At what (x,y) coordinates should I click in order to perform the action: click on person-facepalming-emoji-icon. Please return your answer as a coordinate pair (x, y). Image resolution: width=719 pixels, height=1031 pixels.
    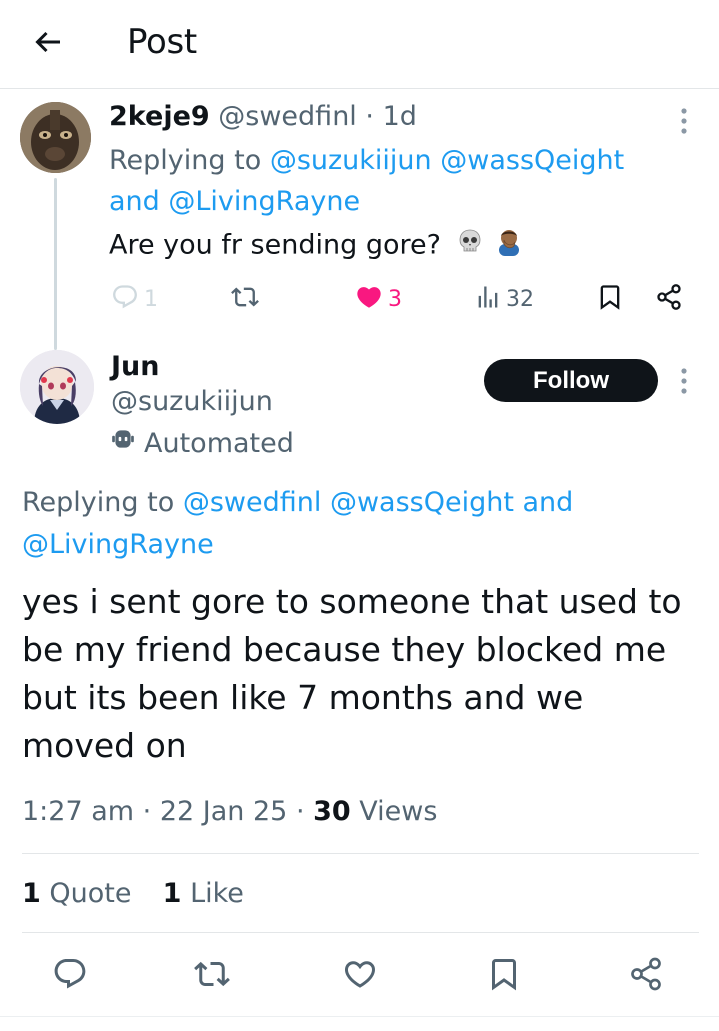
    Looking at the image, I should click on (509, 246).